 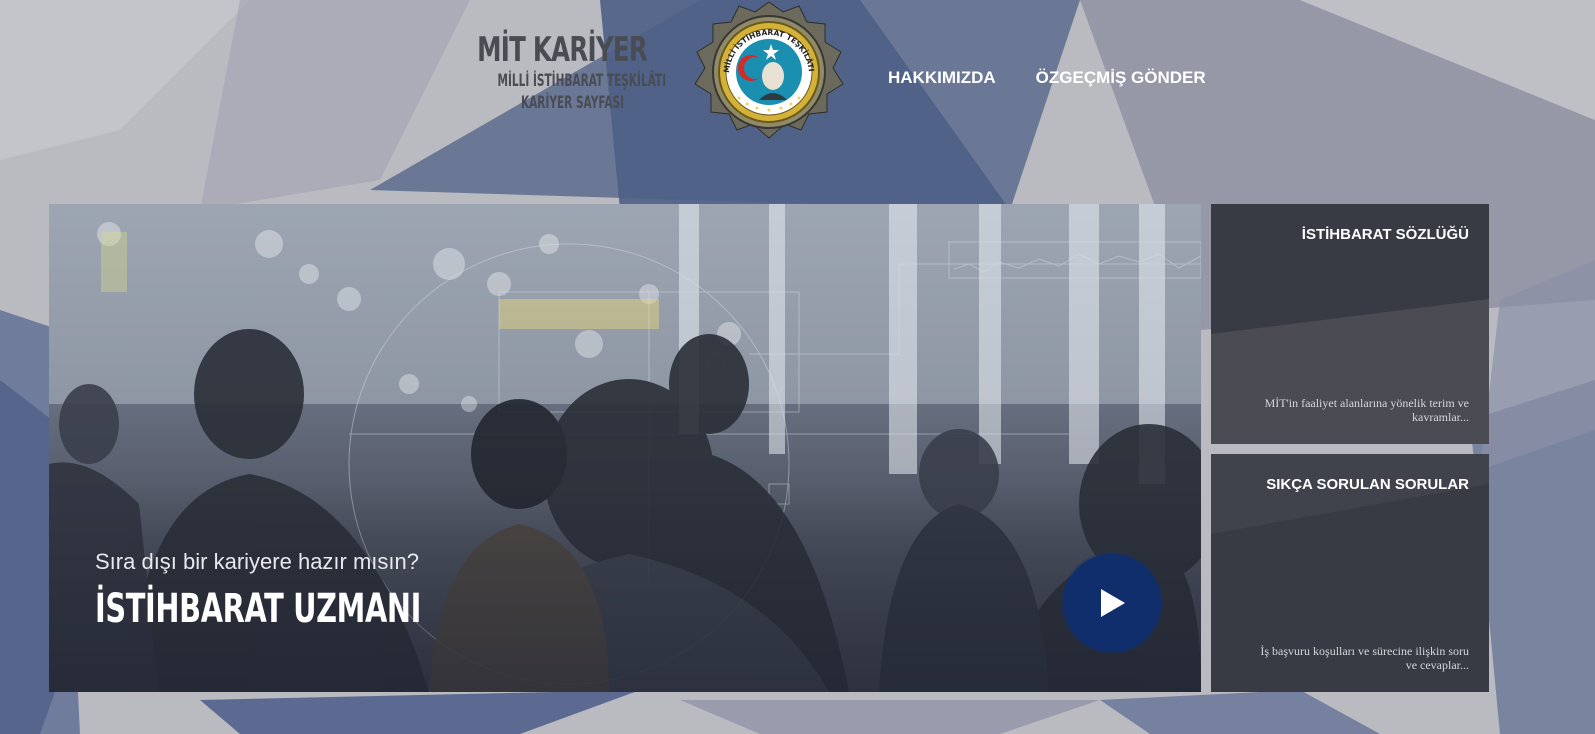 What do you see at coordinates (258, 609) in the screenshot?
I see `hero-title: İSTİHBARAT UZMANI` at bounding box center [258, 609].